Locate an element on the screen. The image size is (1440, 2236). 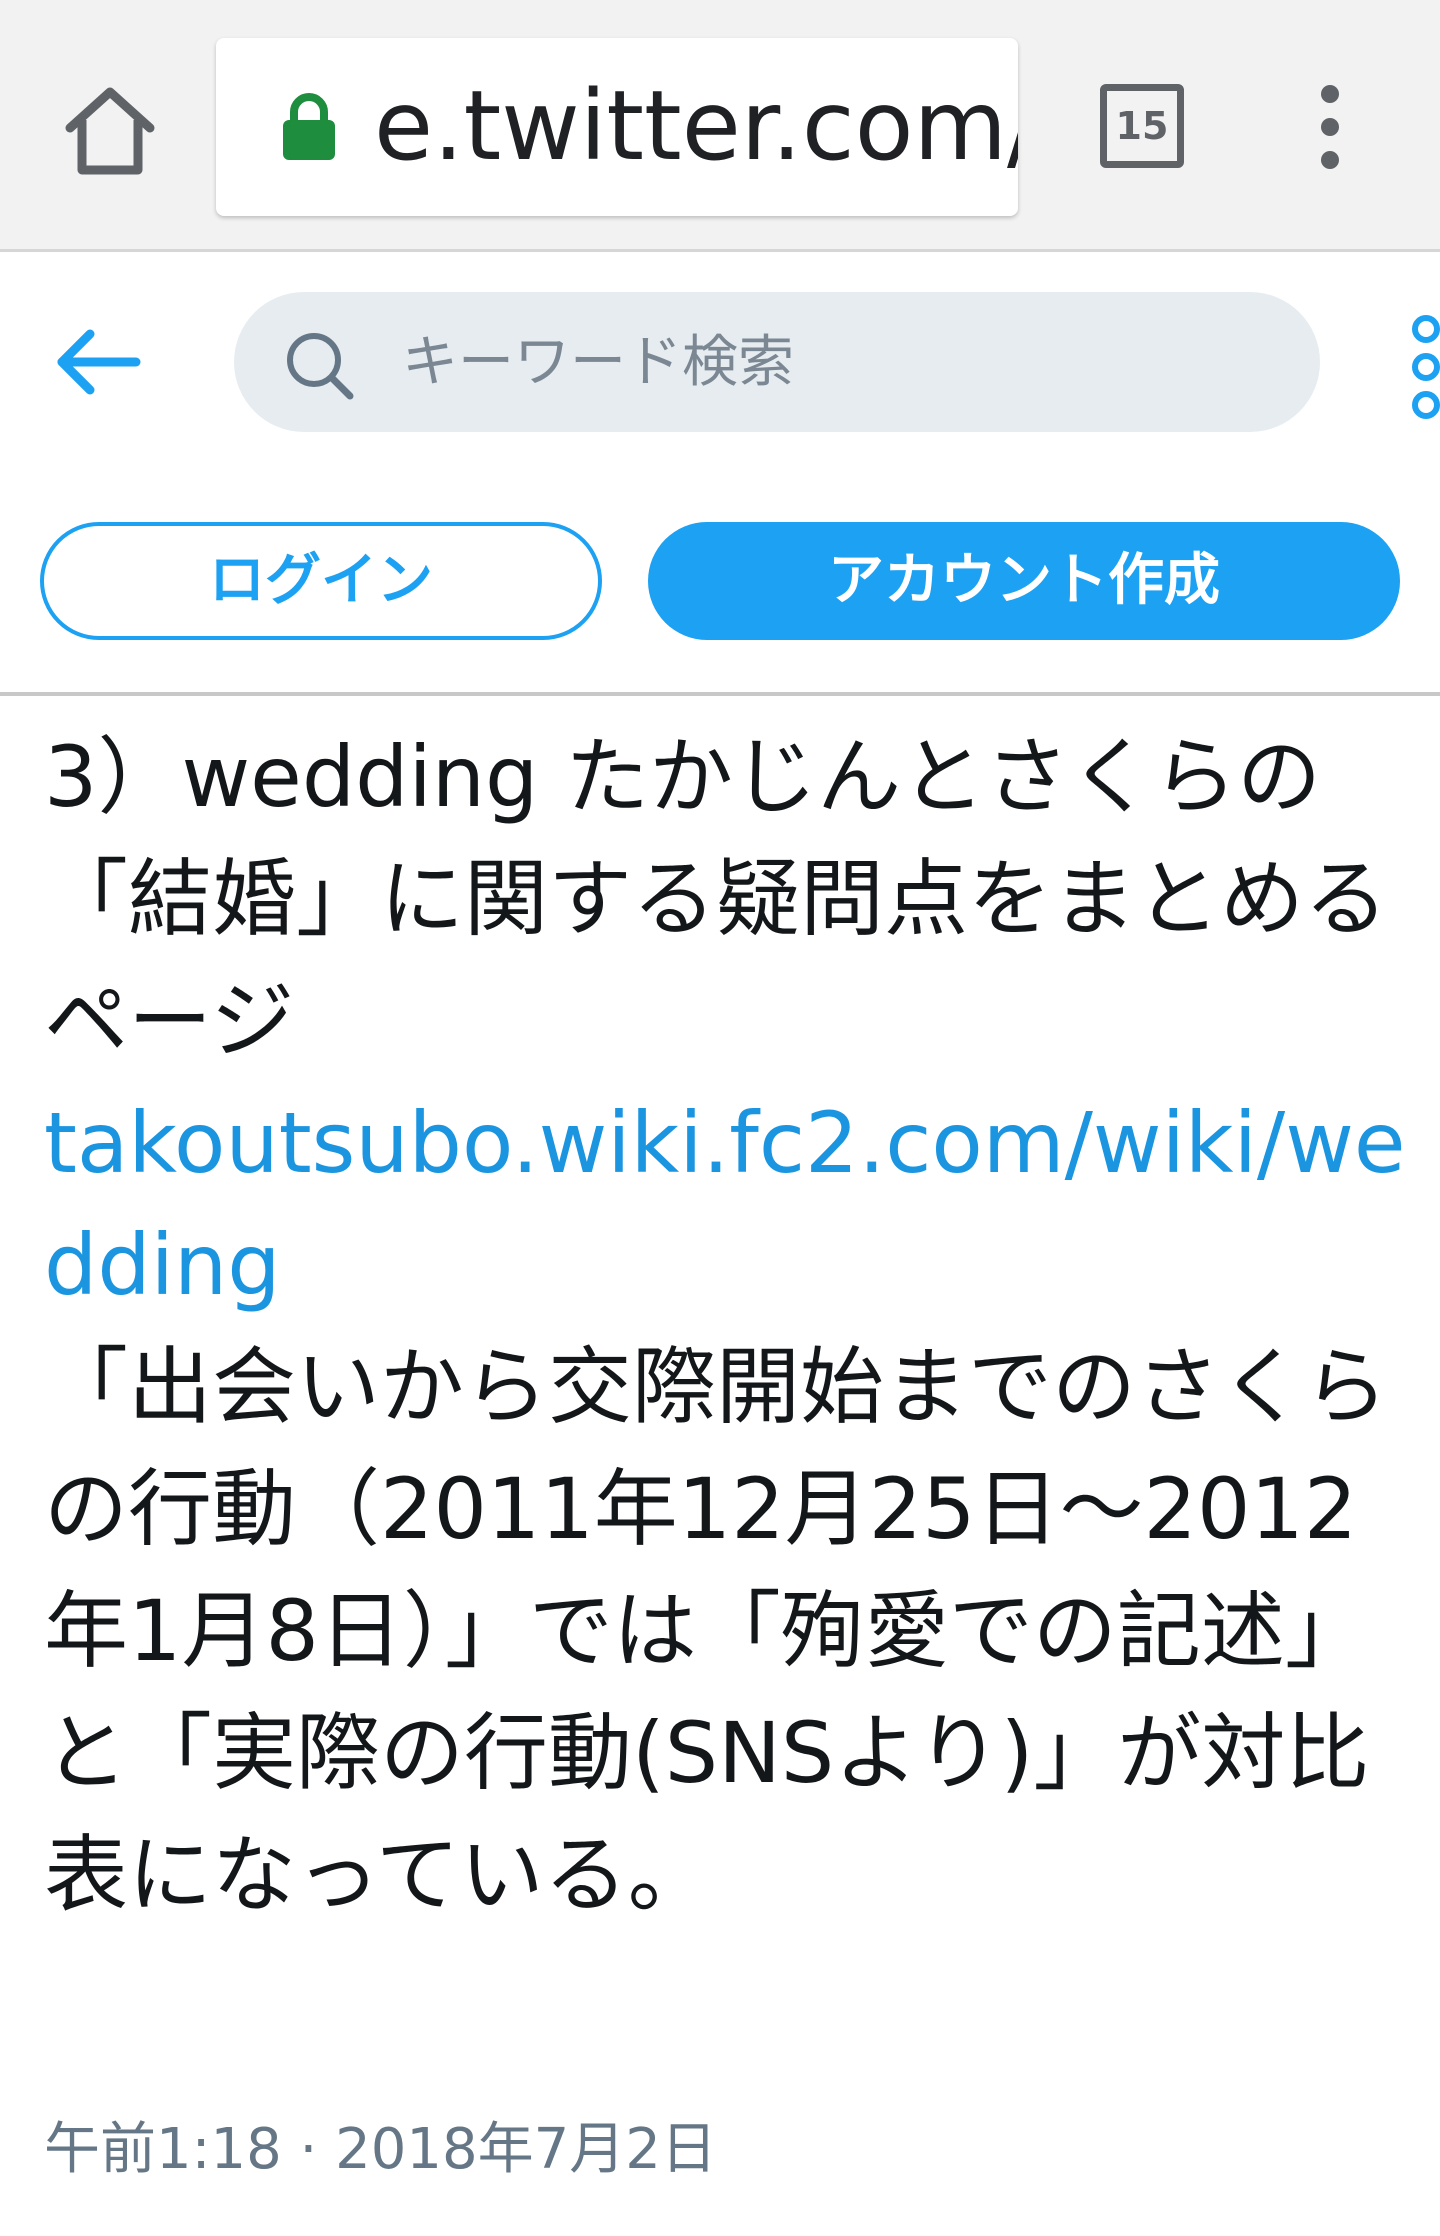
tweet-timestamp: 午前1:18 · 2018年7月2日 is located at coordinates (380, 2150).